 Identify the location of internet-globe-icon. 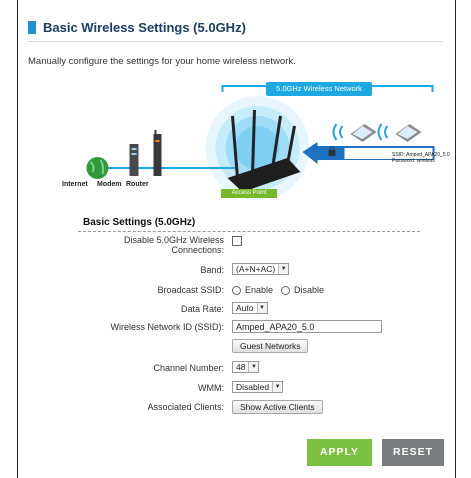
(97, 168).